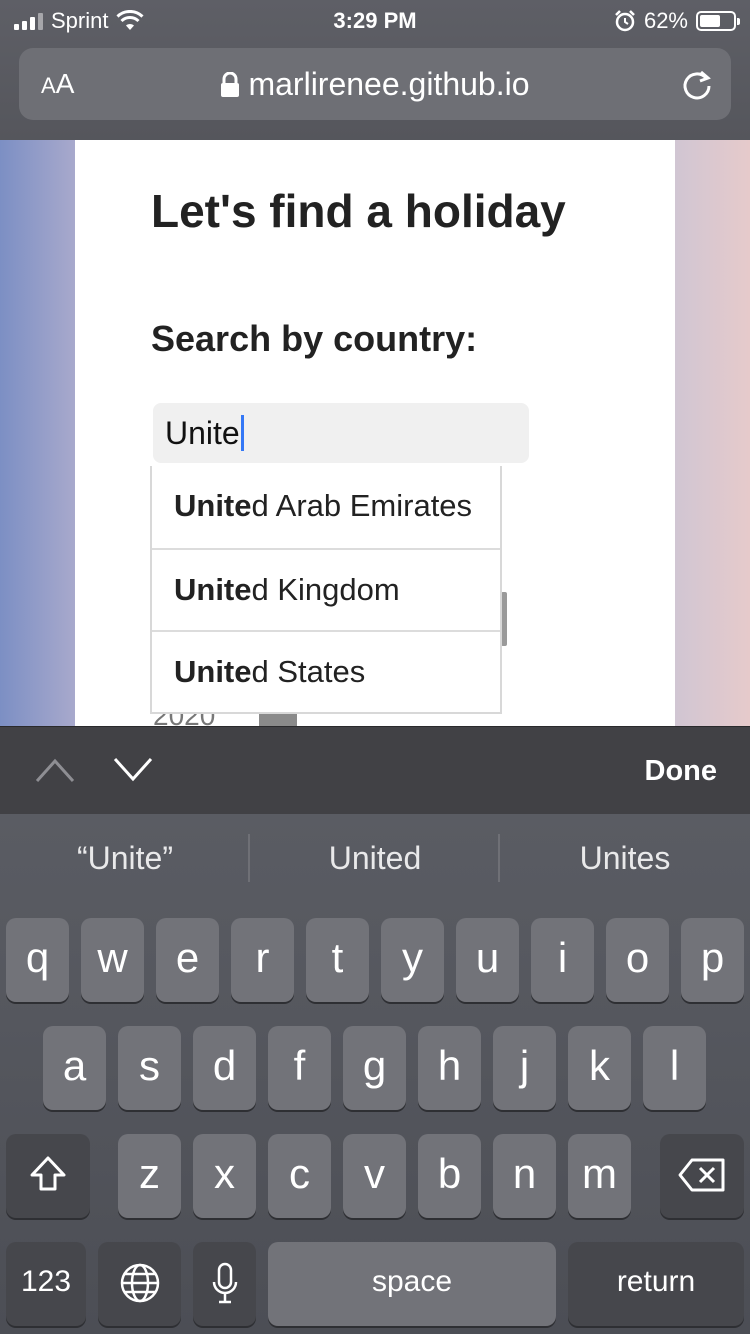  What do you see at coordinates (242, 433) in the screenshot?
I see `text-caret` at bounding box center [242, 433].